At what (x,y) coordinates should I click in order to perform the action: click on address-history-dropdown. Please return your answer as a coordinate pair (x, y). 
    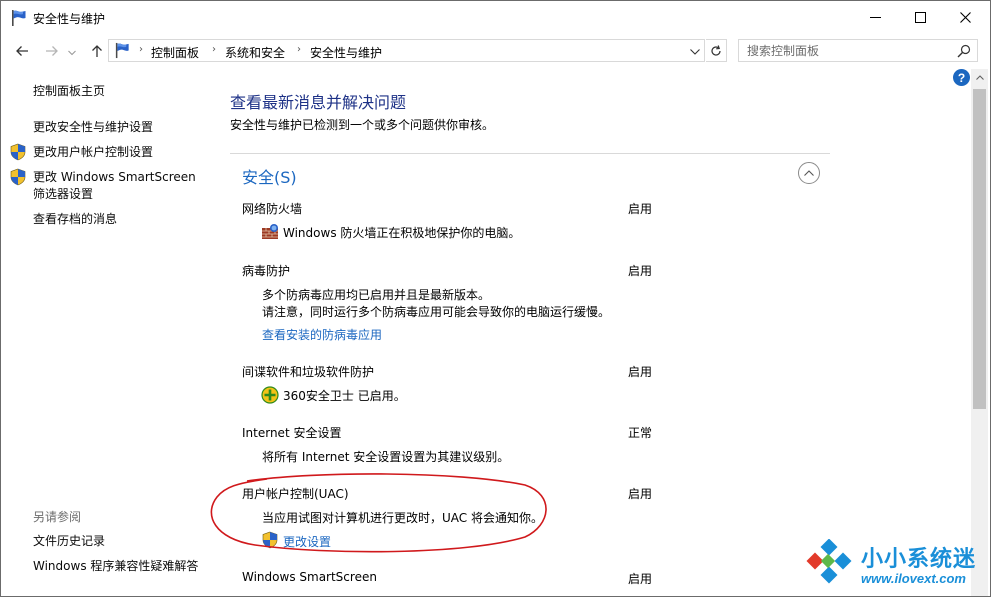
    Looking at the image, I should click on (695, 52).